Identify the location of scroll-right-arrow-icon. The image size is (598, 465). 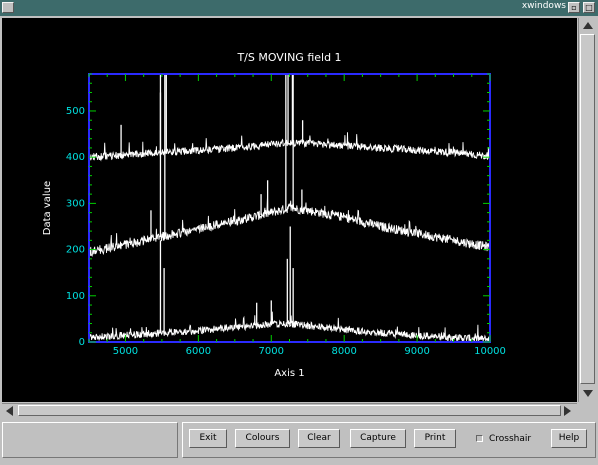
(567, 411).